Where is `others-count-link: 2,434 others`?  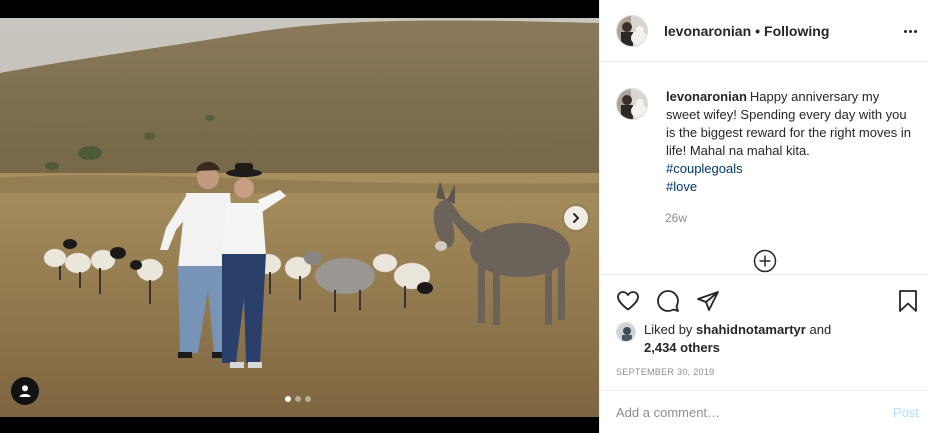 others-count-link: 2,434 others is located at coordinates (682, 347).